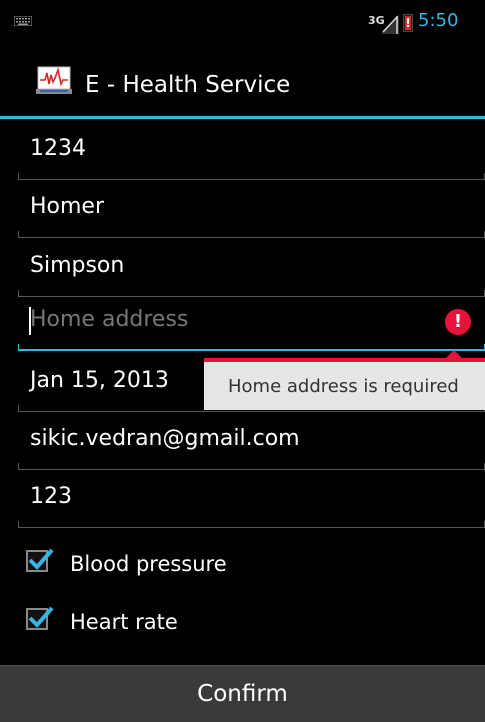 Image resolution: width=485 pixels, height=722 pixels. Describe the element at coordinates (390, 24) in the screenshot. I see `signal-icon` at that location.